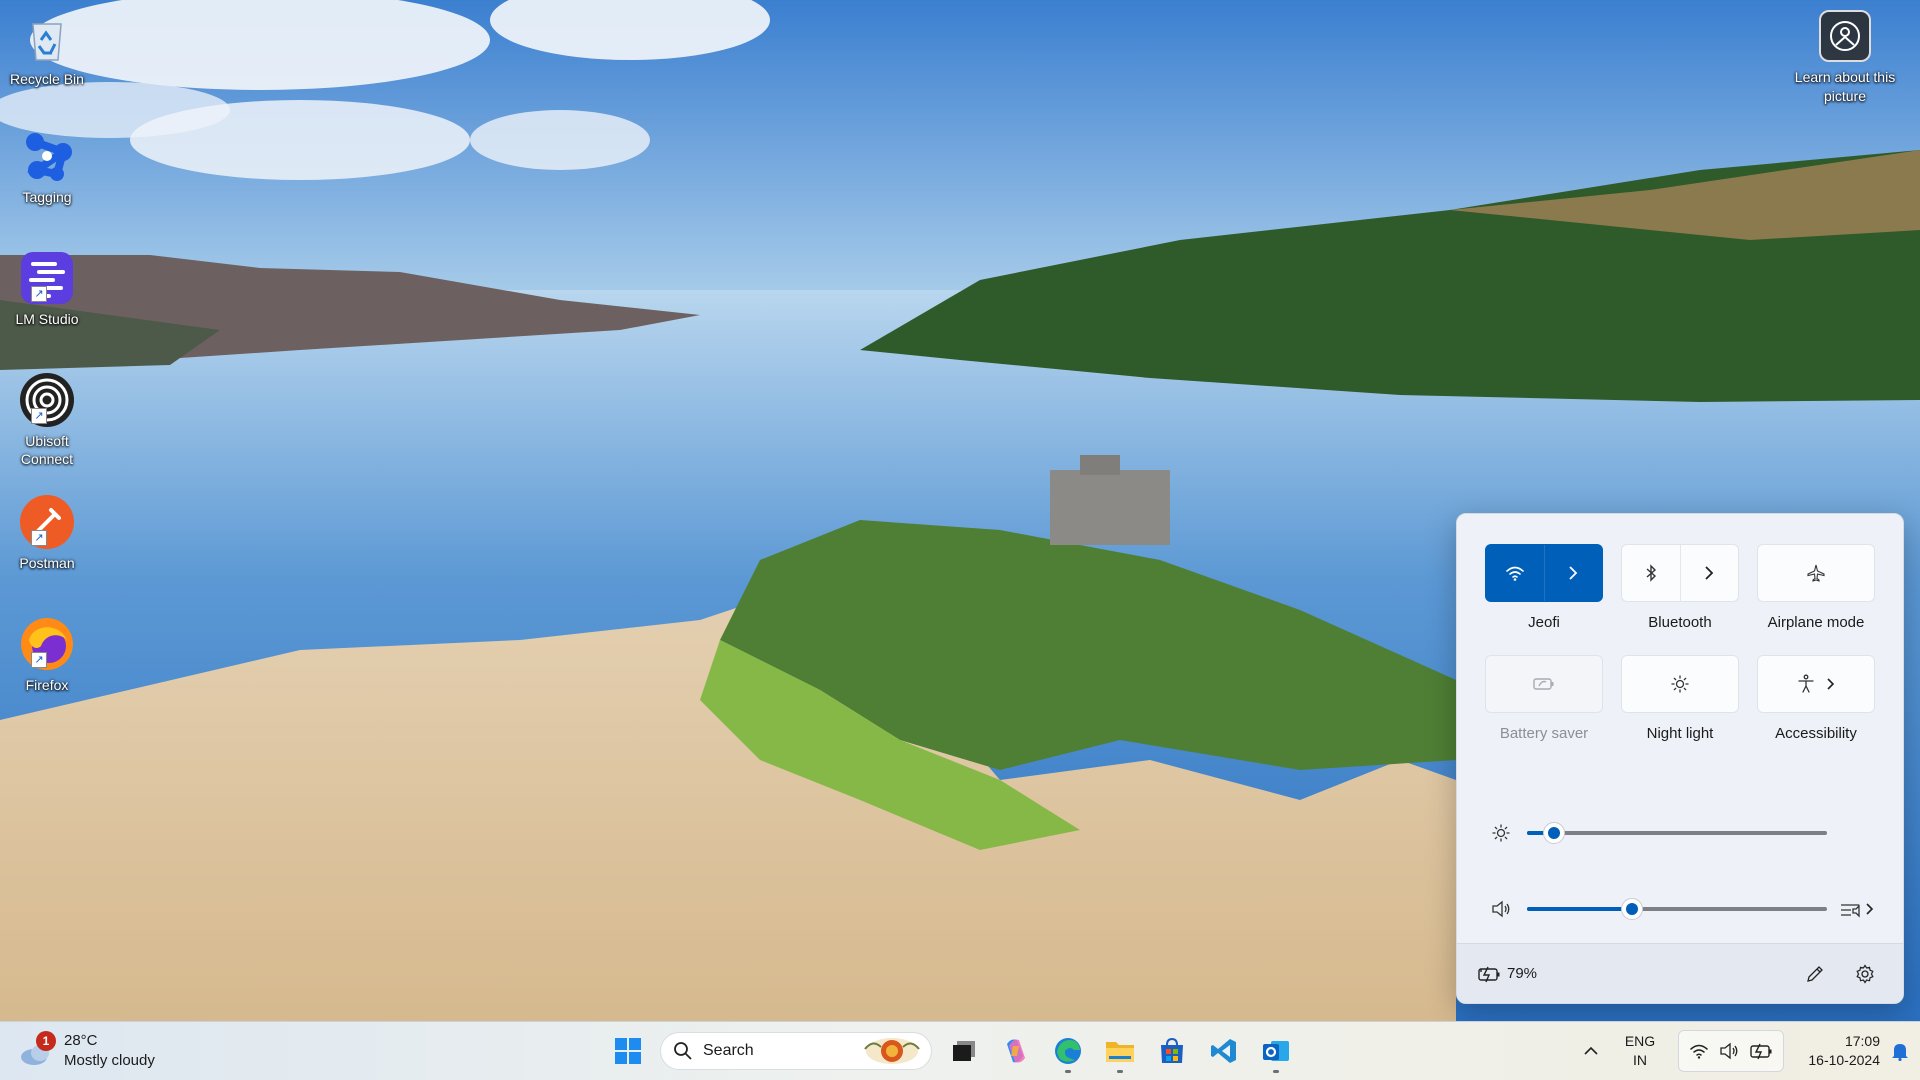  I want to click on battery-status: 79%, so click(1507, 974).